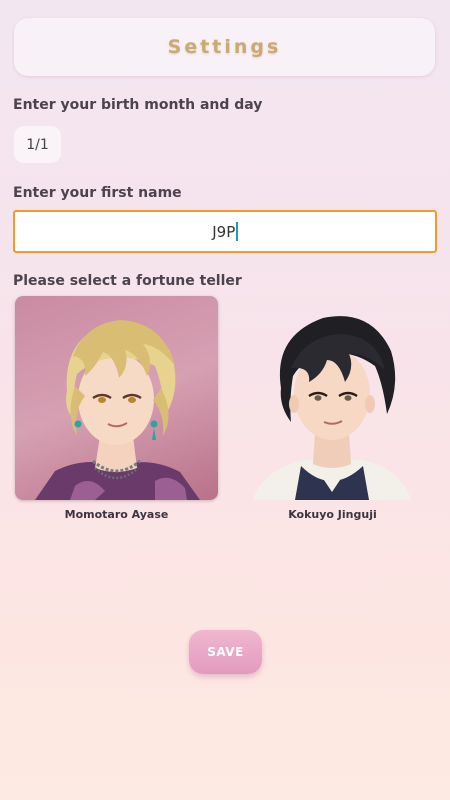 The height and width of the screenshot is (800, 450). I want to click on text-caret, so click(237, 231).